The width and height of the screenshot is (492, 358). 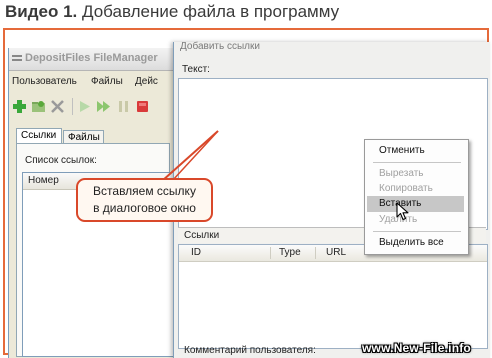 What do you see at coordinates (72, 106) in the screenshot?
I see `toolbar-separator` at bounding box center [72, 106].